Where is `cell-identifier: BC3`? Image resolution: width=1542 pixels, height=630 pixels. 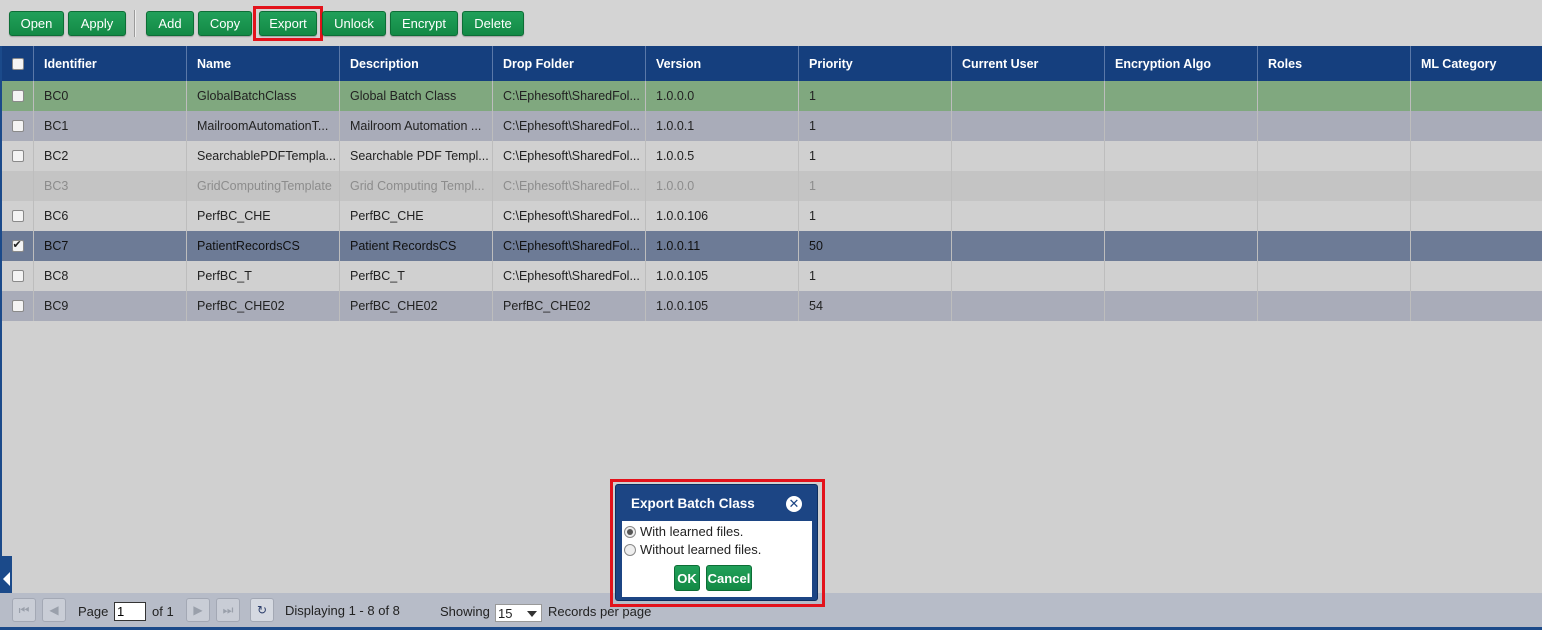 cell-identifier: BC3 is located at coordinates (110, 186).